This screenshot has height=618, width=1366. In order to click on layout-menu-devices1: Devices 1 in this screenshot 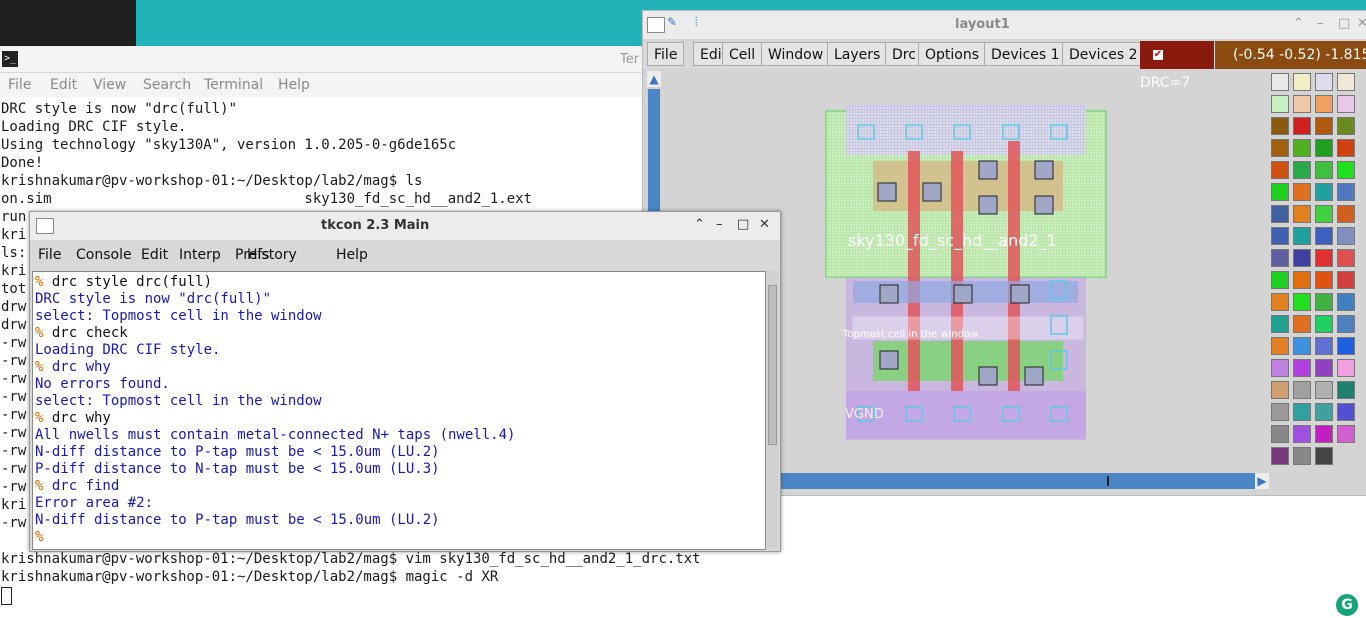, I will do `click(1025, 54)`.